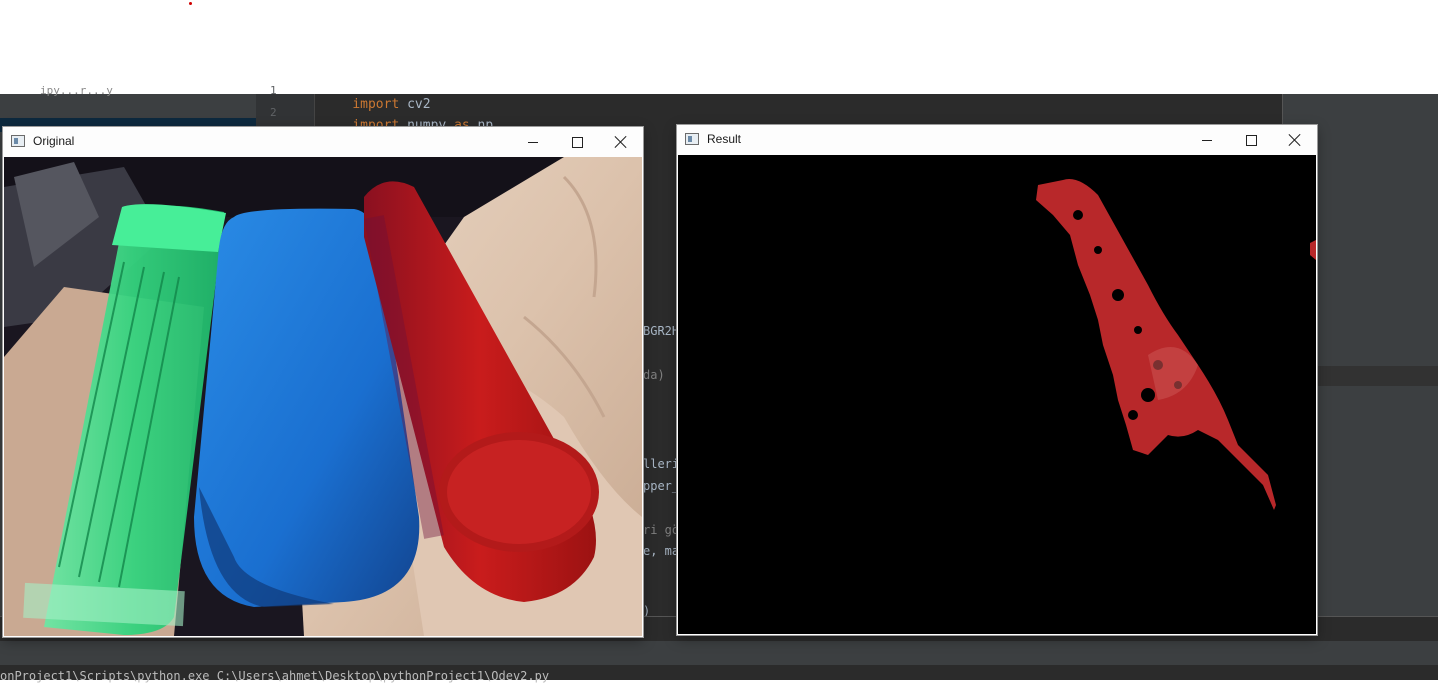 The width and height of the screenshot is (1438, 683). What do you see at coordinates (719, 653) in the screenshot?
I see `run-toolbar` at bounding box center [719, 653].